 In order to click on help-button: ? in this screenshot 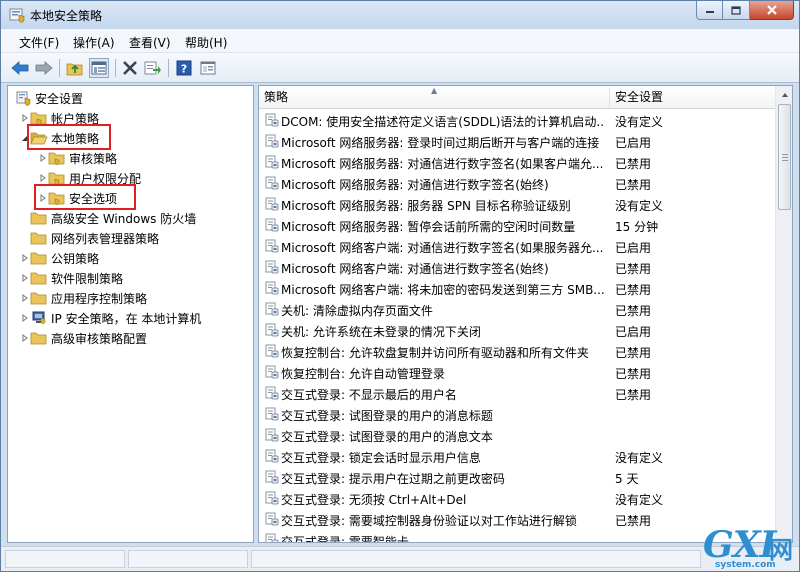, I will do `click(184, 68)`.